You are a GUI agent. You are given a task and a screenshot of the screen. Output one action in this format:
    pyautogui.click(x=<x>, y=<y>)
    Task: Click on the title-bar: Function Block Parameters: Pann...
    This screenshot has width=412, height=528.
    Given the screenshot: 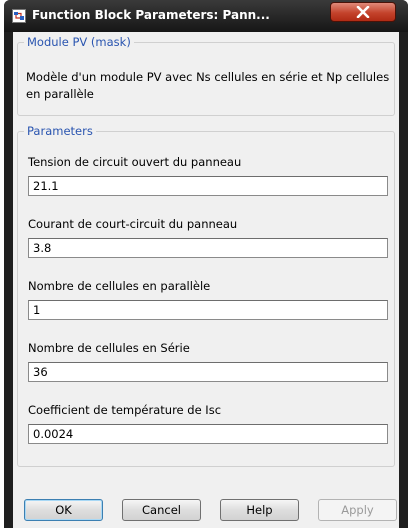 What is the action you would take?
    pyautogui.click(x=206, y=16)
    